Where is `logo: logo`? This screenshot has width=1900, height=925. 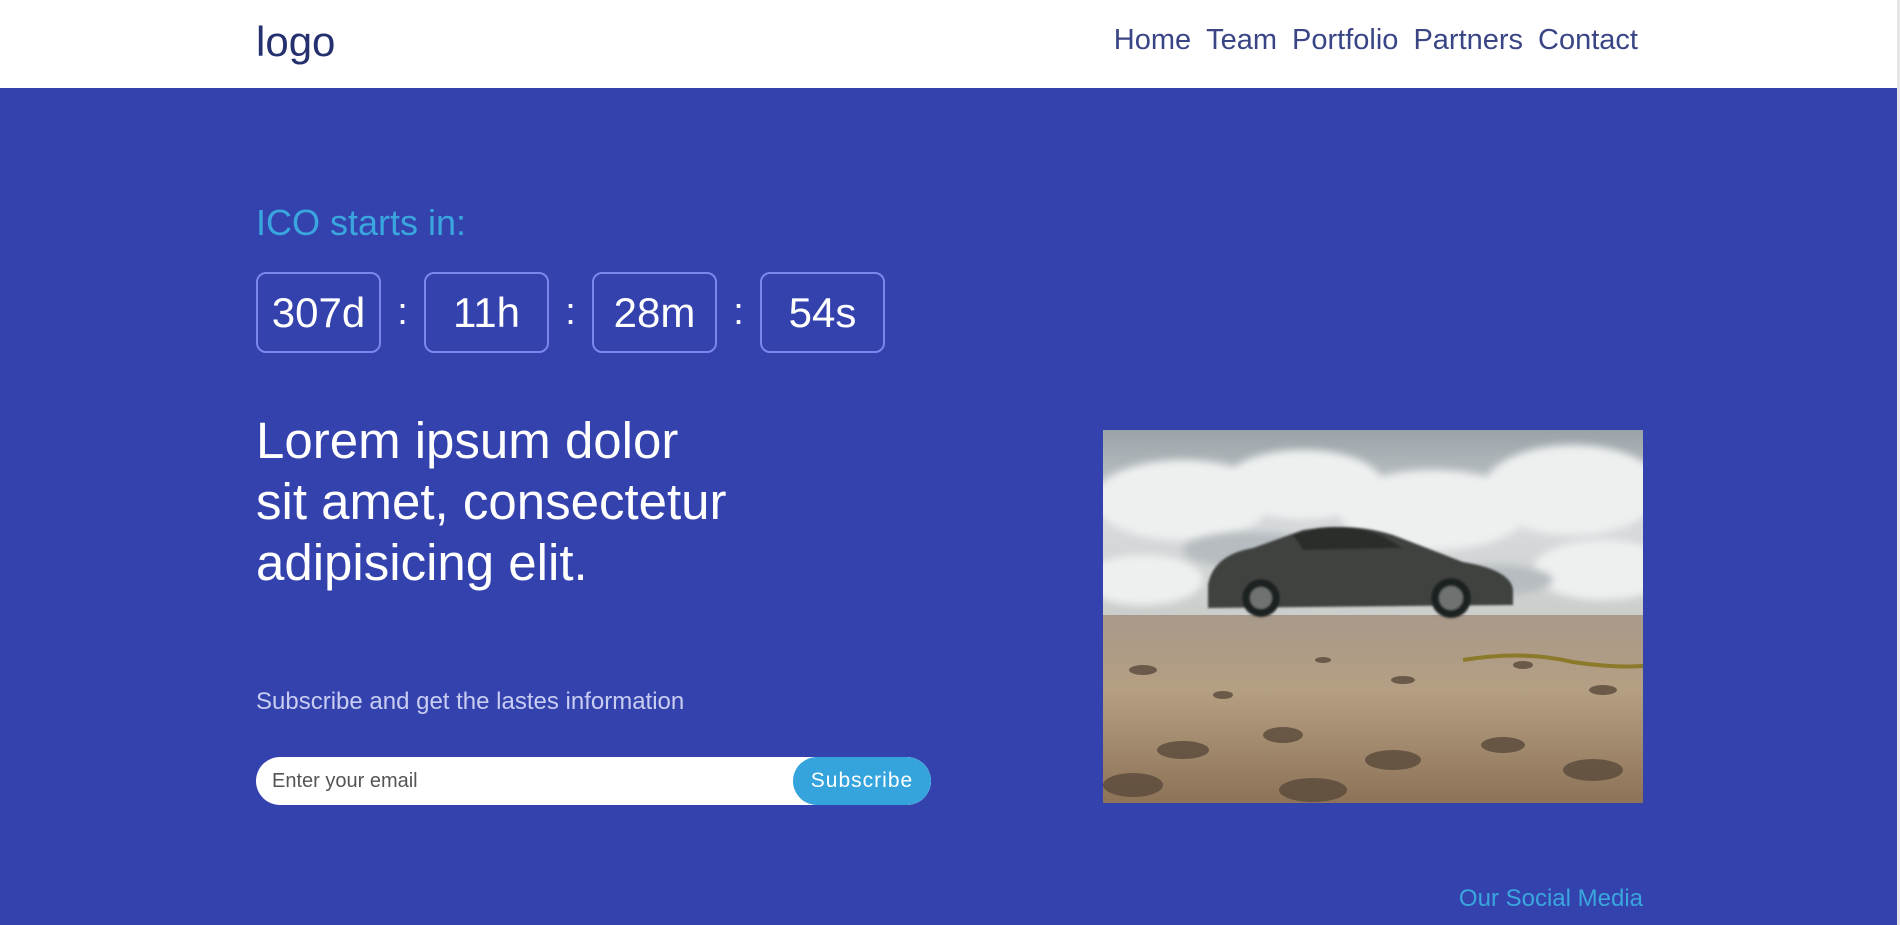 logo: logo is located at coordinates (295, 42).